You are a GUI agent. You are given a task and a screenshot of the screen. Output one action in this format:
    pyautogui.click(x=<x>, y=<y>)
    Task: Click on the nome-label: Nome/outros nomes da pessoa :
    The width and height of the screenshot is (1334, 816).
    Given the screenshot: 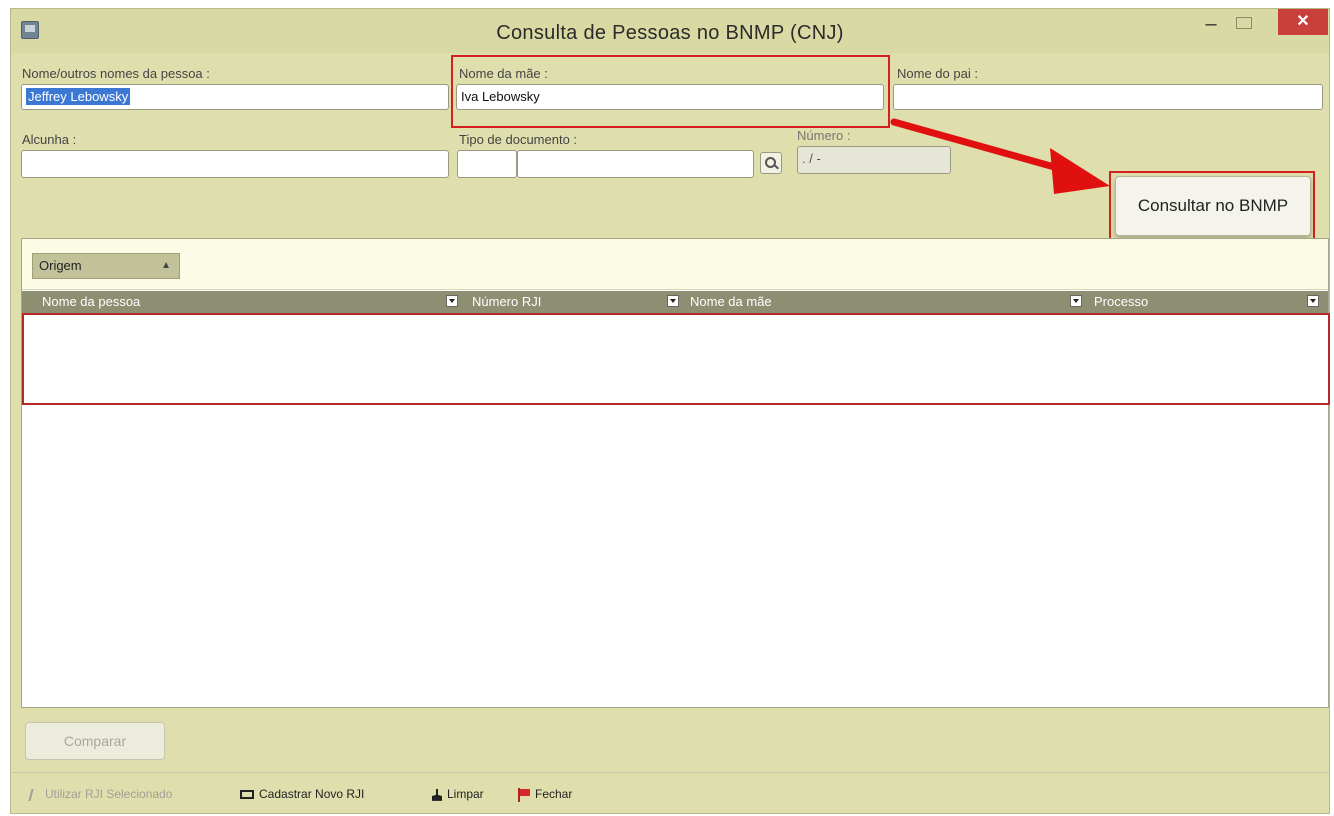 What is the action you would take?
    pyautogui.click(x=116, y=73)
    